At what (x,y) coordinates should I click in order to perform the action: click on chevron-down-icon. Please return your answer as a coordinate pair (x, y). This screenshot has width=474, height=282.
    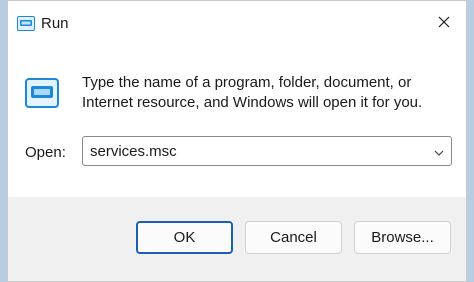
    Looking at the image, I should click on (439, 152).